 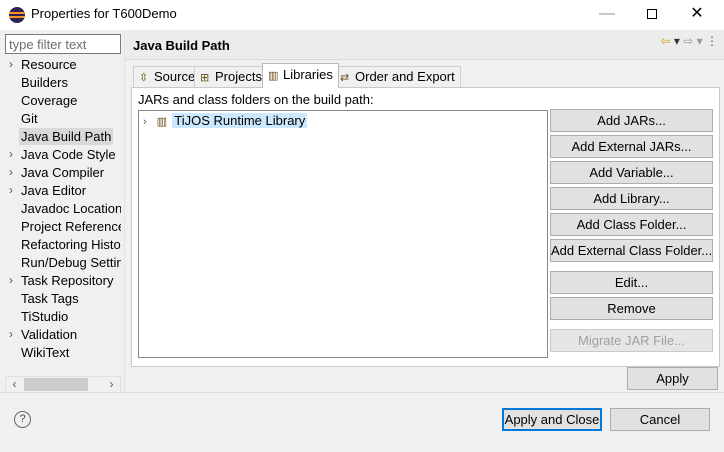 What do you see at coordinates (49, 100) in the screenshot?
I see `tree-item-label: Coverage` at bounding box center [49, 100].